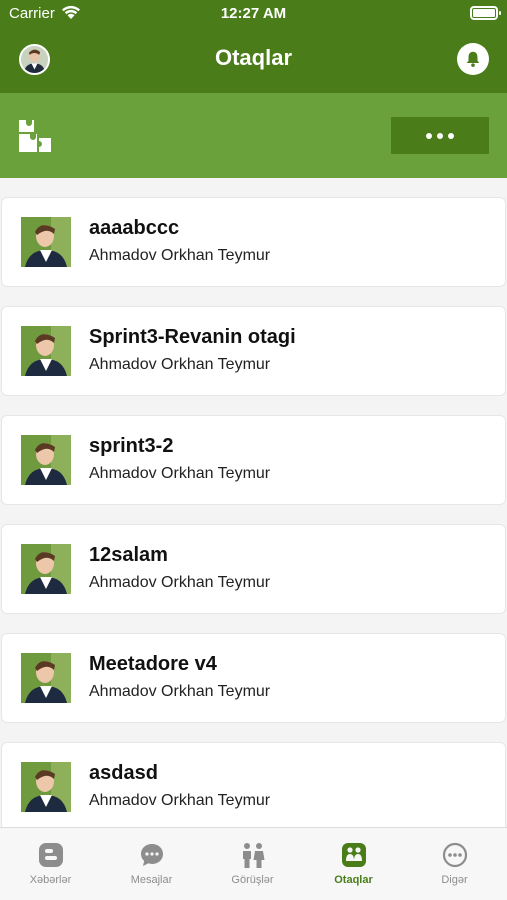 This screenshot has width=507, height=900. I want to click on tab-rooms: Otaqlar, so click(353, 864).